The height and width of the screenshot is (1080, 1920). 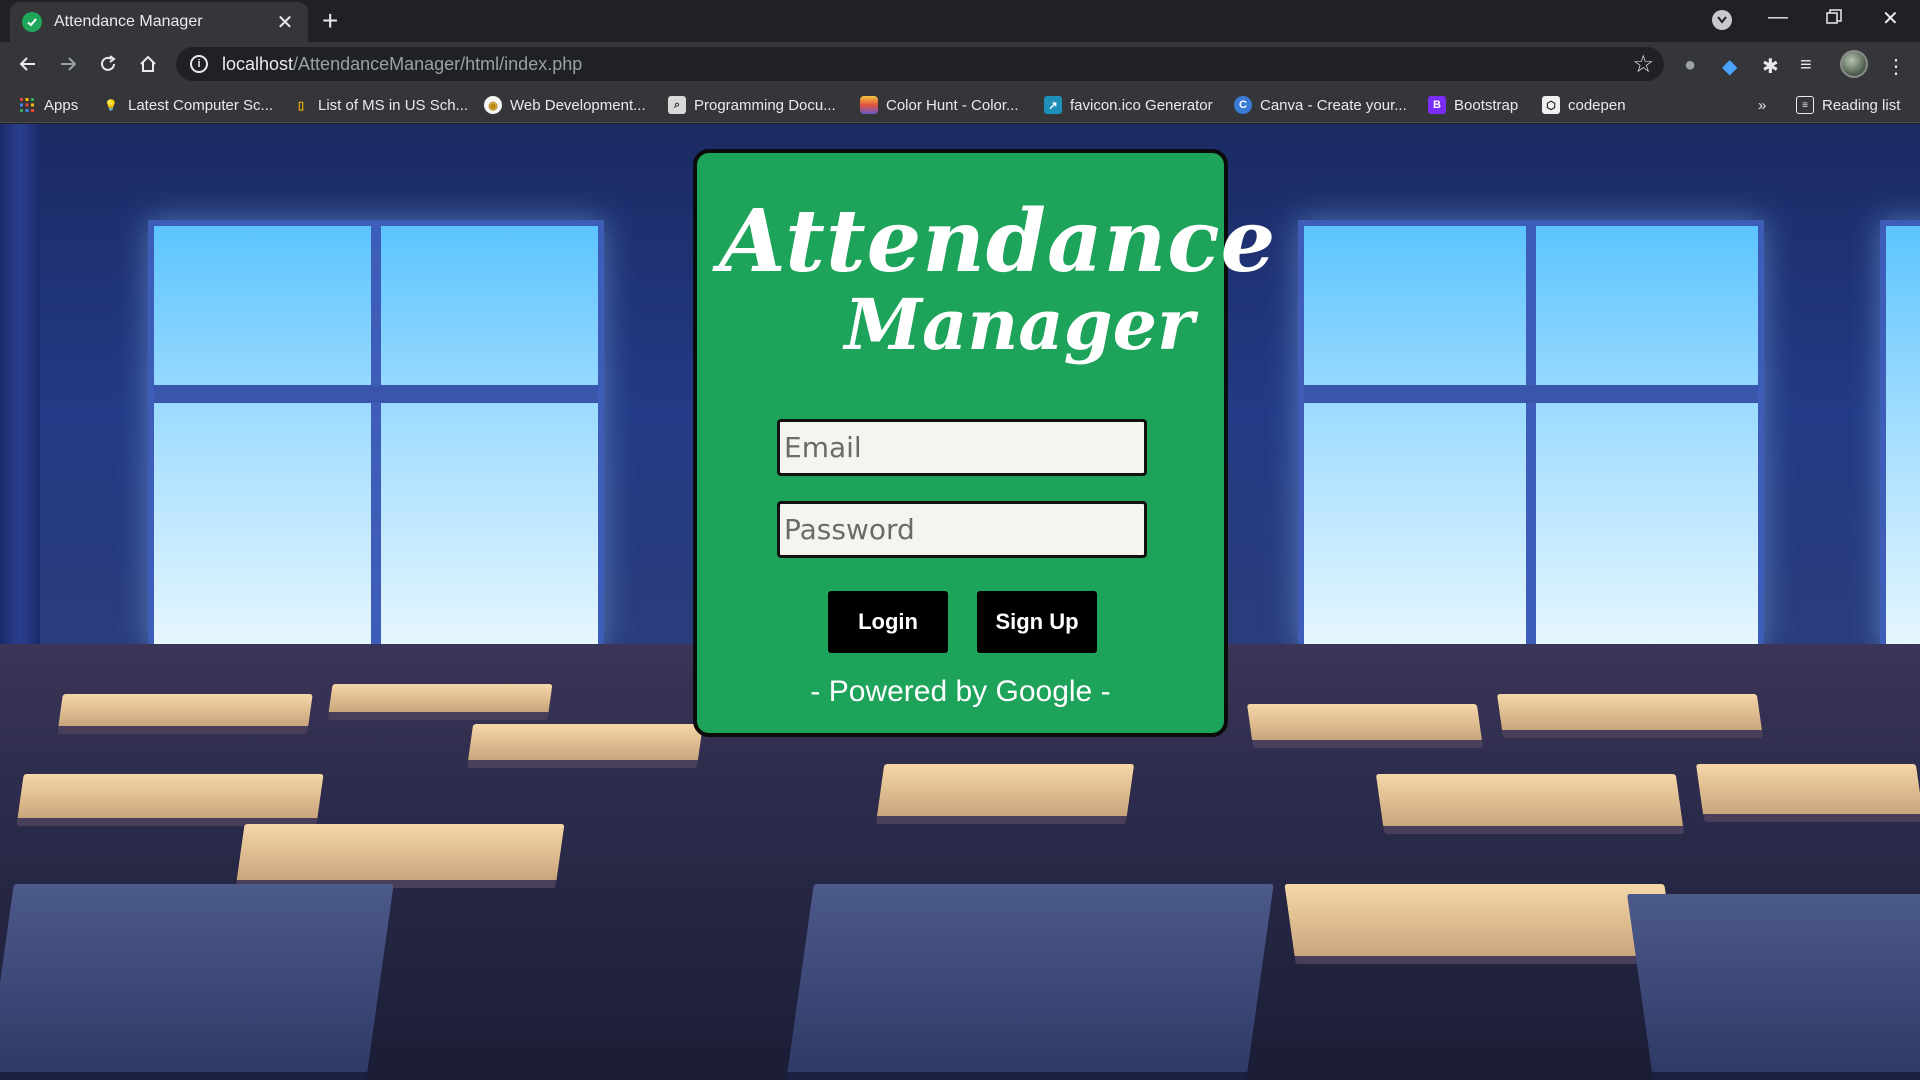 I want to click on restore-icon, so click(x=1834, y=19).